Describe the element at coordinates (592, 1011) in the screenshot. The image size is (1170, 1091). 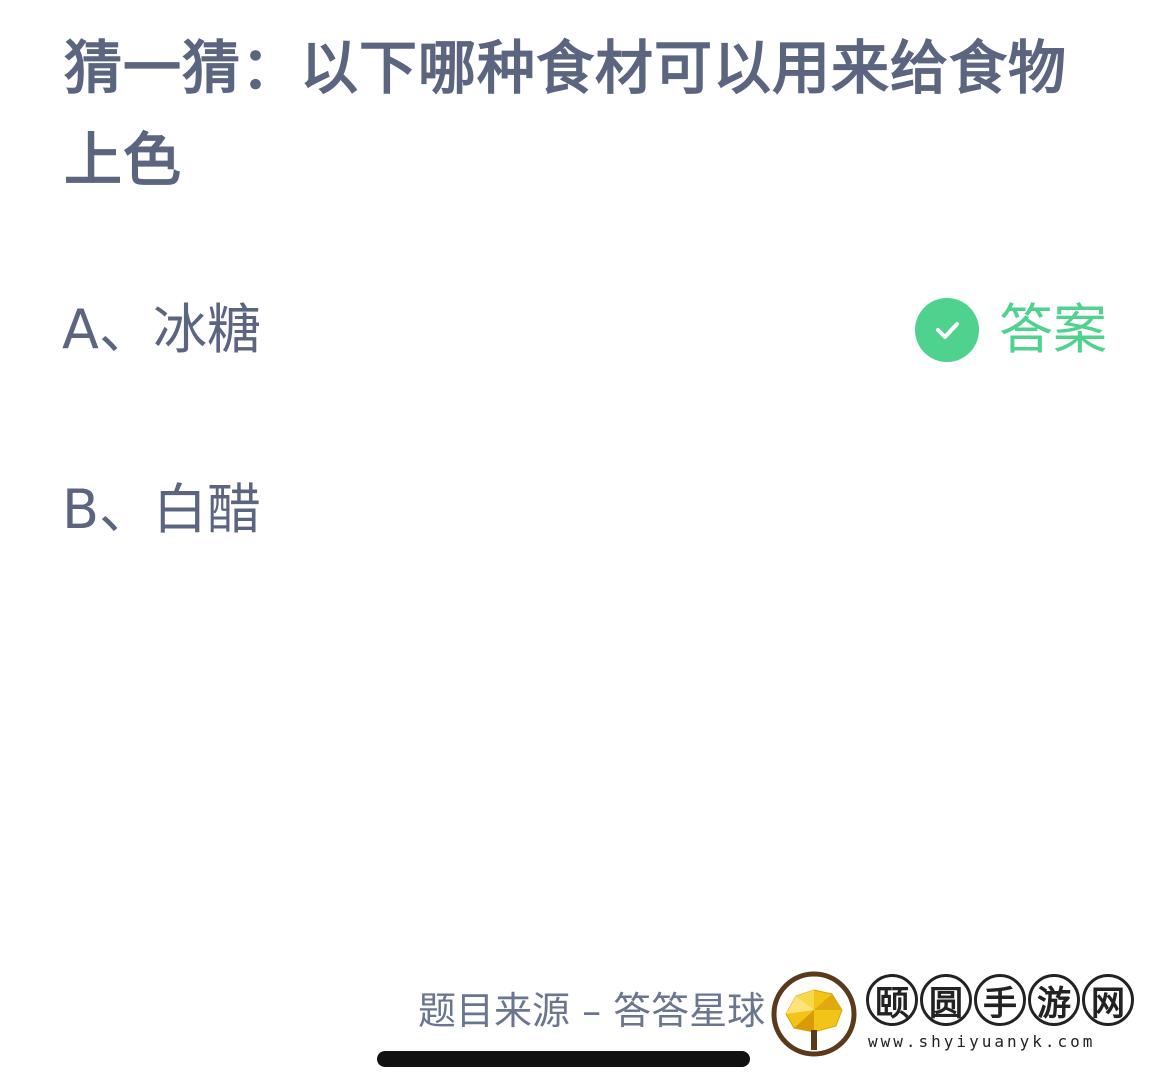
I see `question-source: 题目来源 – 答答星球` at that location.